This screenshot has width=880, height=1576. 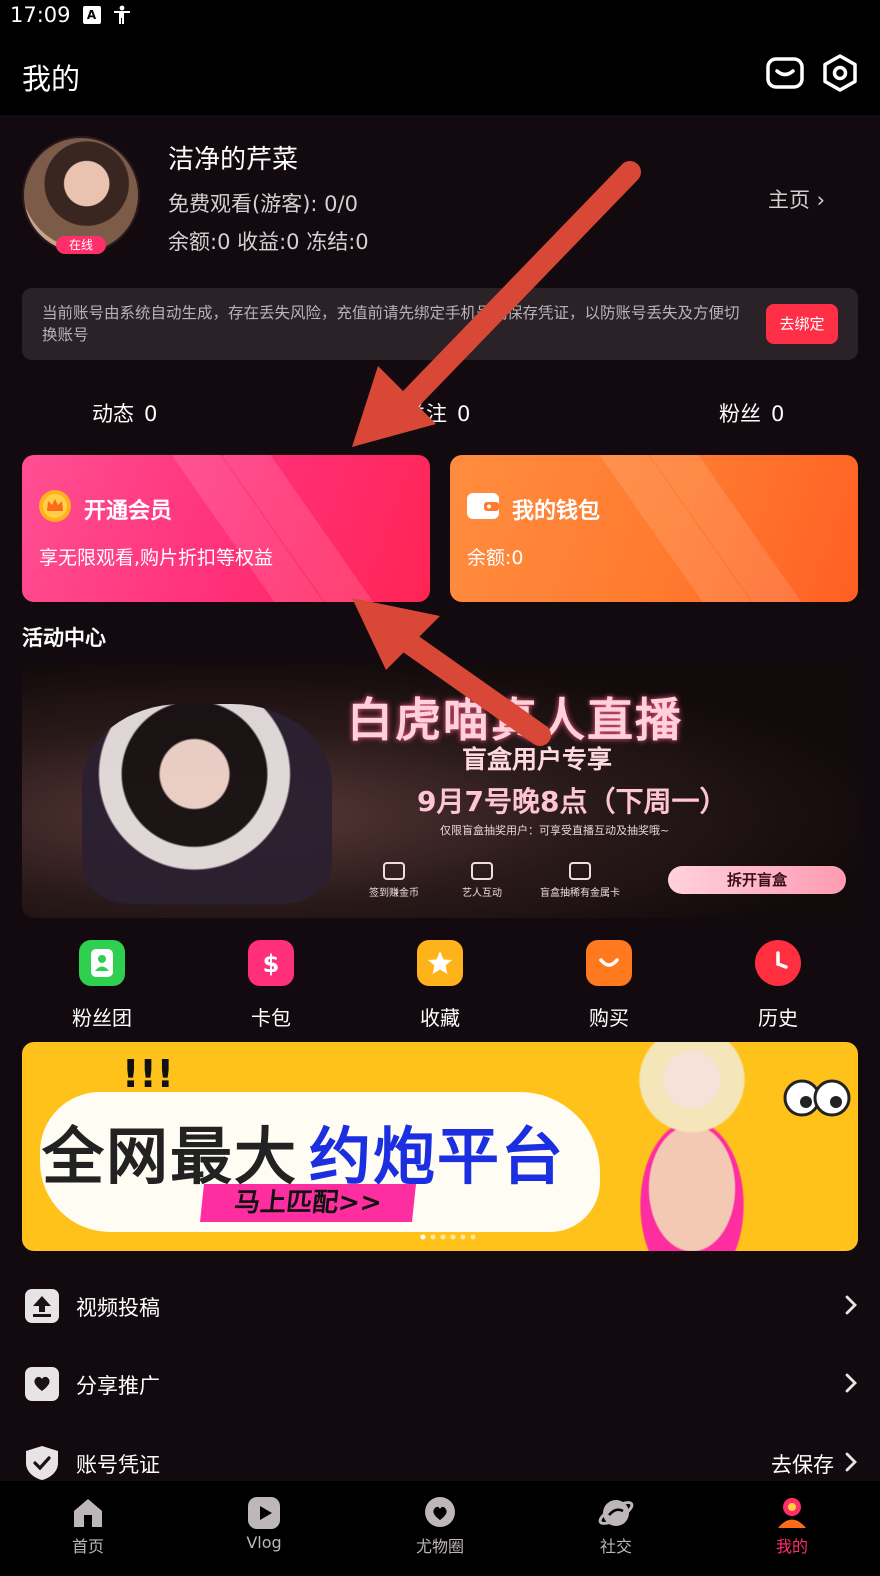 What do you see at coordinates (785, 73) in the screenshot?
I see `message-icon` at bounding box center [785, 73].